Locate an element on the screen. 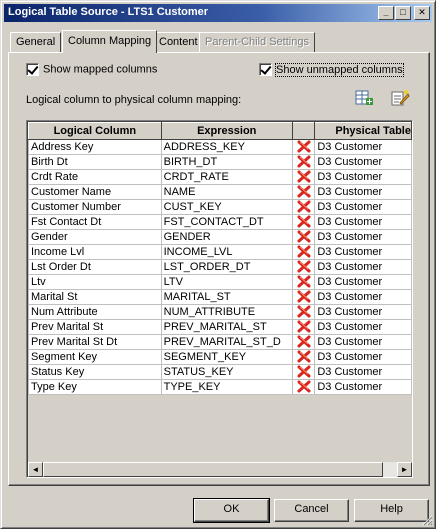  table-row: Type Key TYPE_KEY D3 Customer is located at coordinates (220, 387).